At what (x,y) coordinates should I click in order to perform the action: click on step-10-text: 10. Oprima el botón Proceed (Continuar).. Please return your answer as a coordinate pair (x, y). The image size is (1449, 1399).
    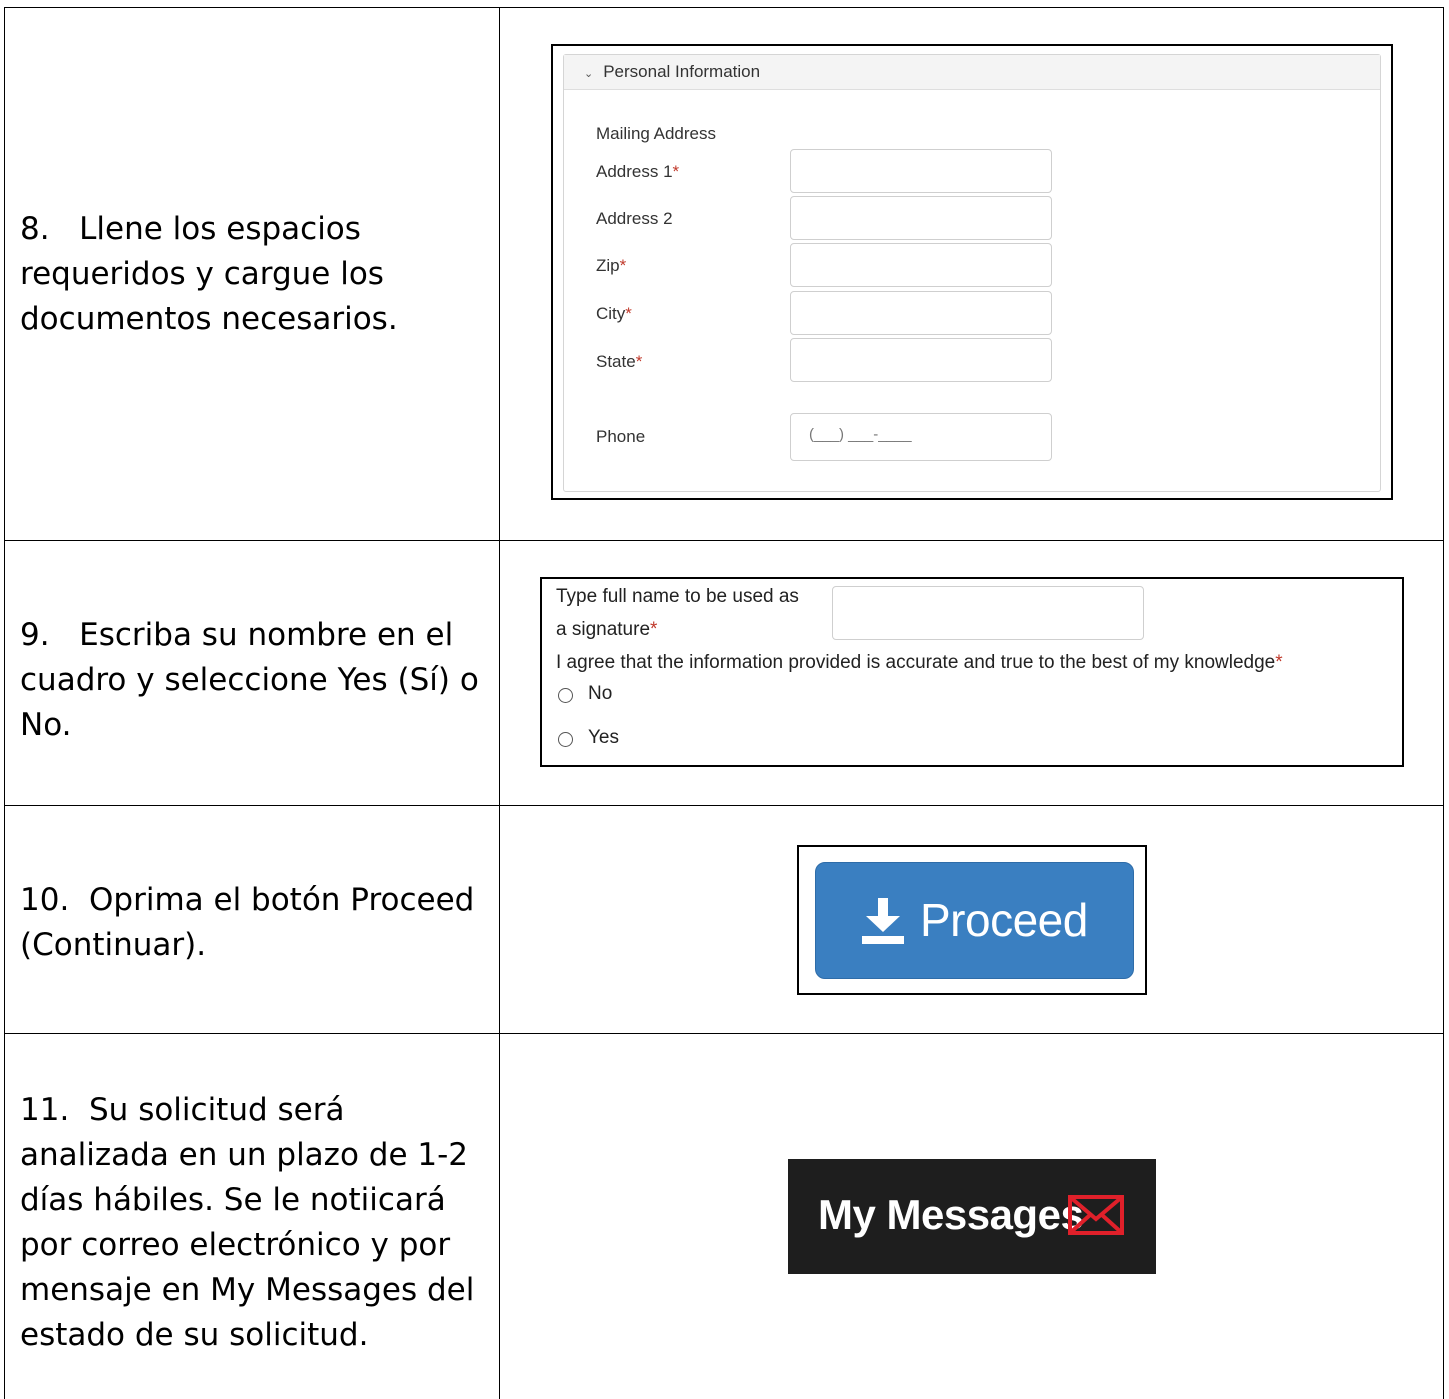
    Looking at the image, I should click on (247, 922).